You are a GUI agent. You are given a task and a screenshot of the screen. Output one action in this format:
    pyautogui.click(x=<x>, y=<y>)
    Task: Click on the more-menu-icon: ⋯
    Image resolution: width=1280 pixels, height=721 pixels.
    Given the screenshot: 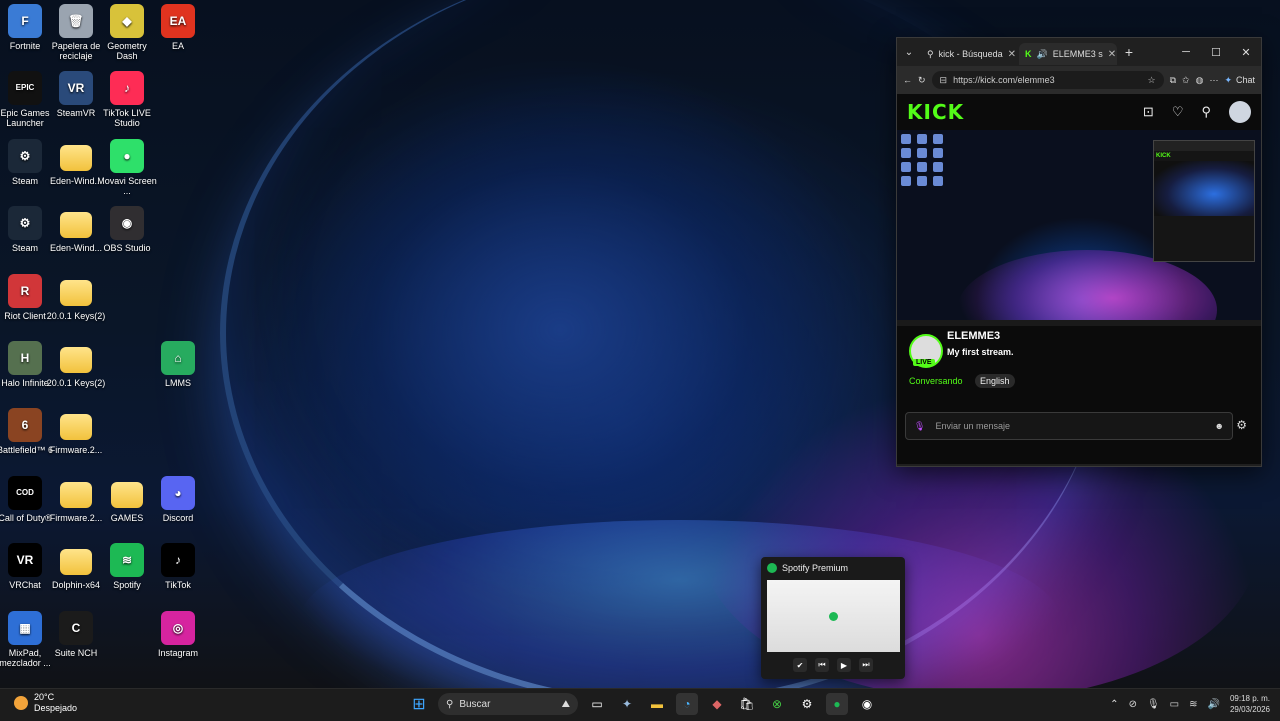 What is the action you would take?
    pyautogui.click(x=1213, y=80)
    